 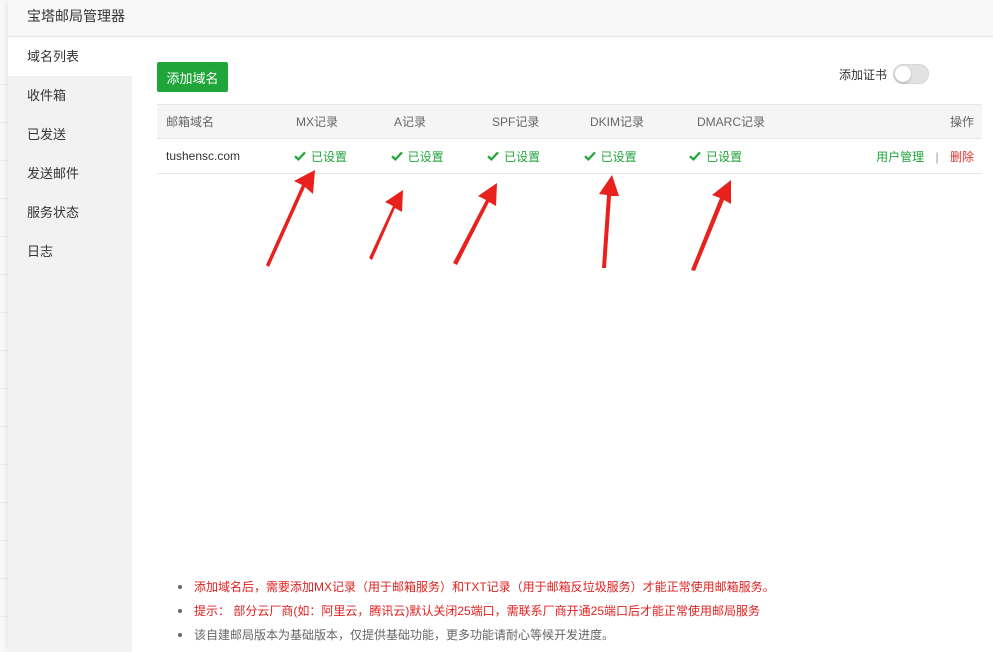 What do you see at coordinates (425, 156) in the screenshot?
I see `a-status-text: 已设置` at bounding box center [425, 156].